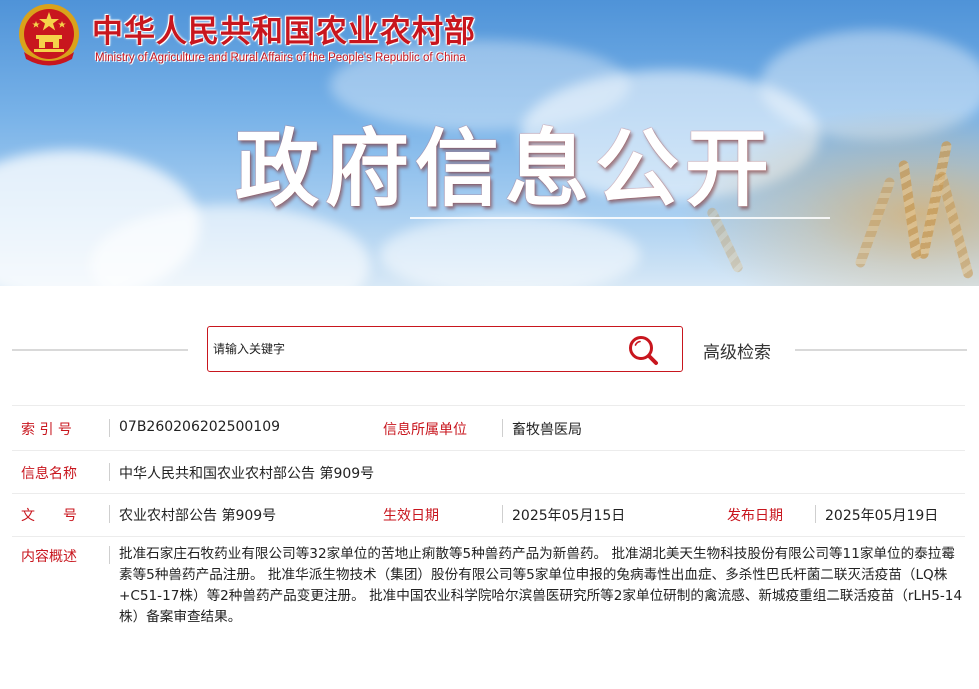 The image size is (979, 689). I want to click on national-emblem-icon, so click(49, 35).